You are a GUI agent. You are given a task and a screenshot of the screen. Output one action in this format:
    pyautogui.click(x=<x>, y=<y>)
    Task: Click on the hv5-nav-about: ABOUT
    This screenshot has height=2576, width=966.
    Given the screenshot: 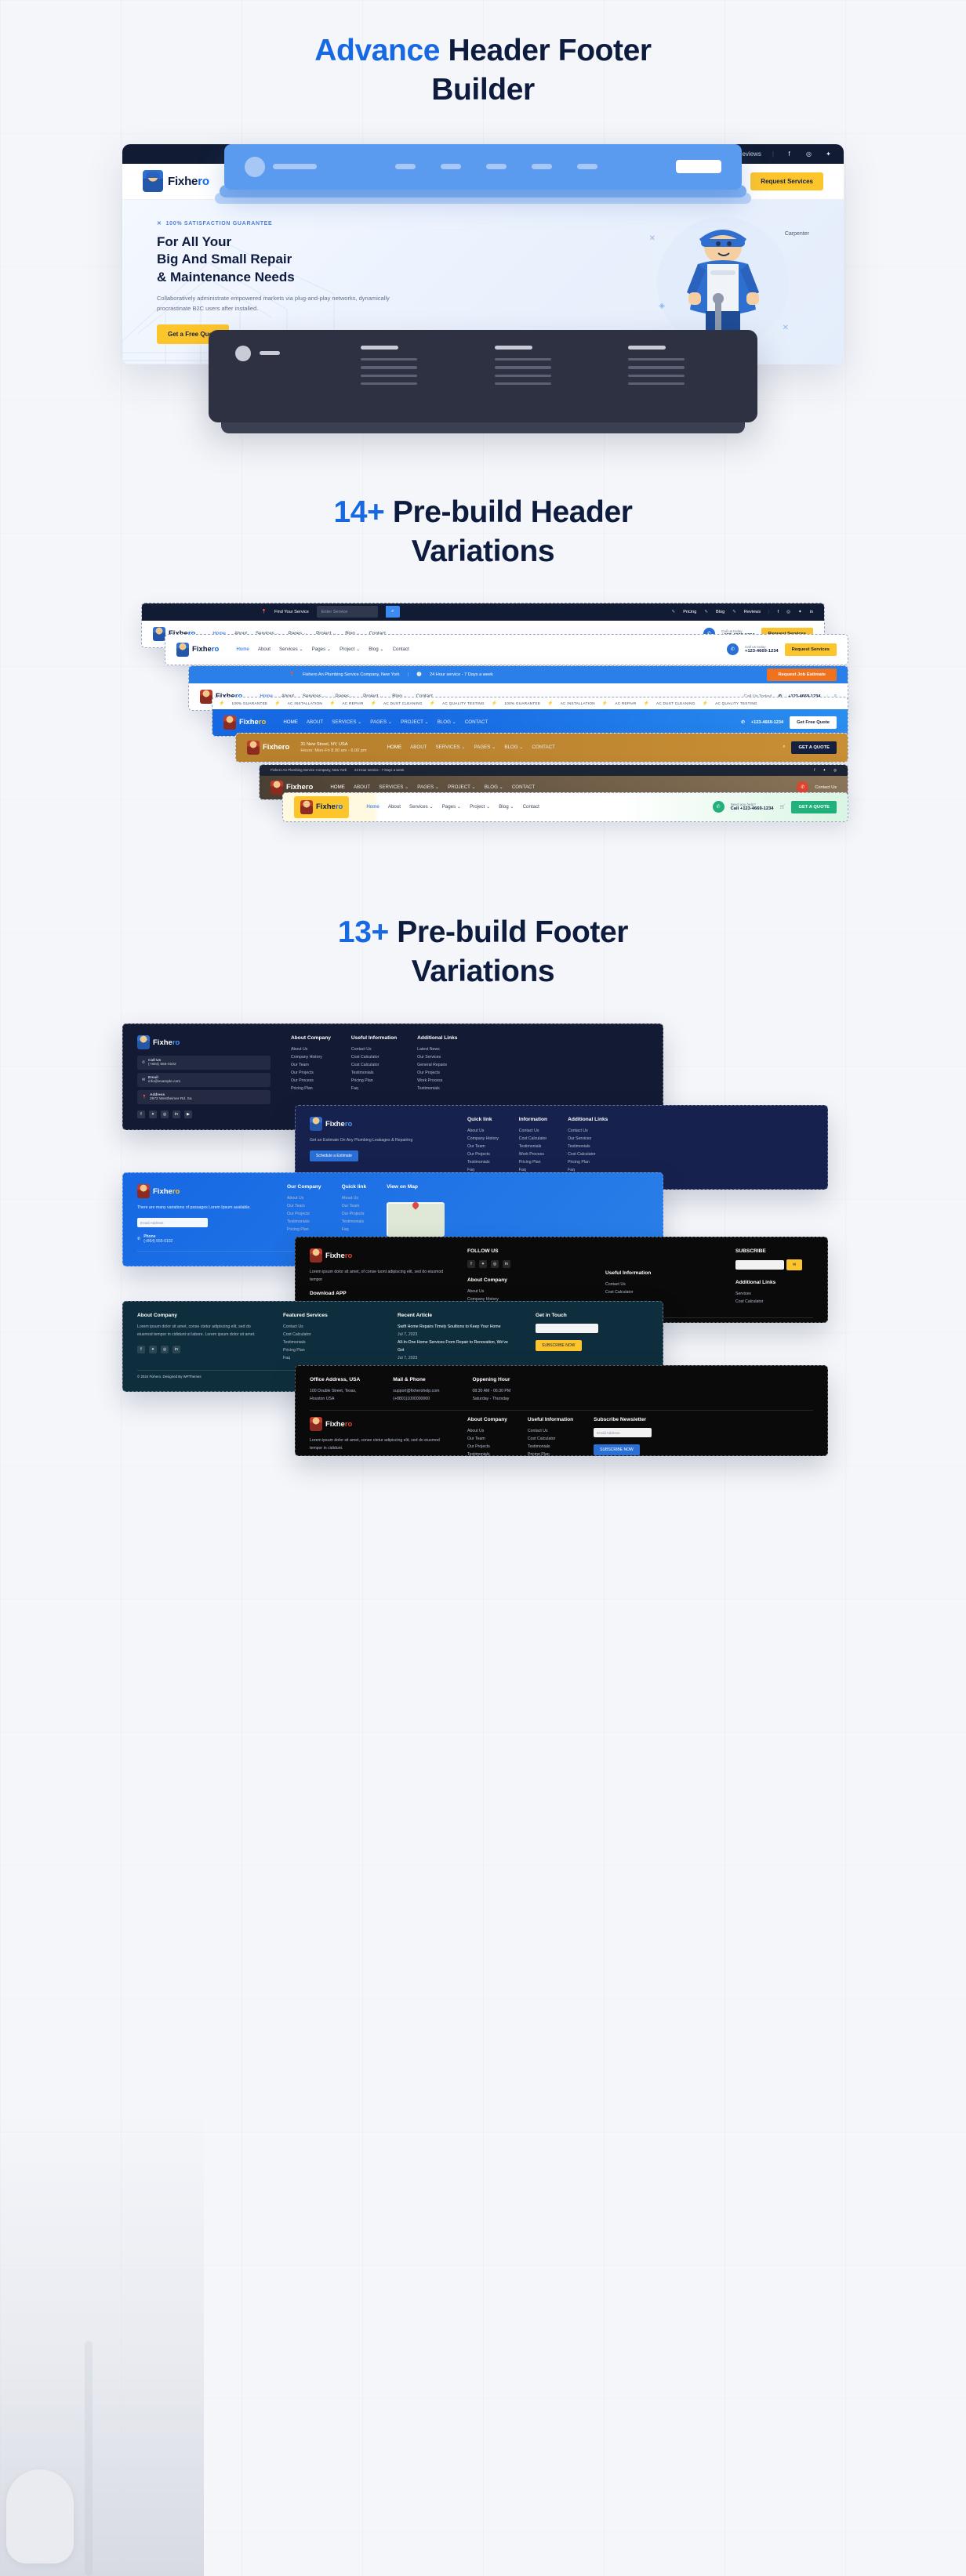 What is the action you would take?
    pyautogui.click(x=418, y=747)
    